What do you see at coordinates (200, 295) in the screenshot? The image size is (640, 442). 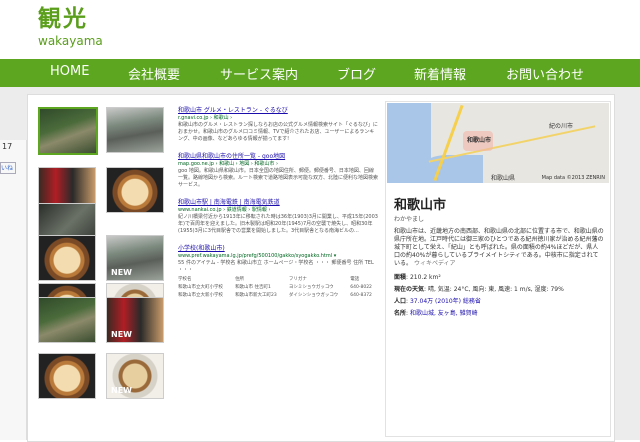 I see `table-cell: 和歌山市立大新小学校` at bounding box center [200, 295].